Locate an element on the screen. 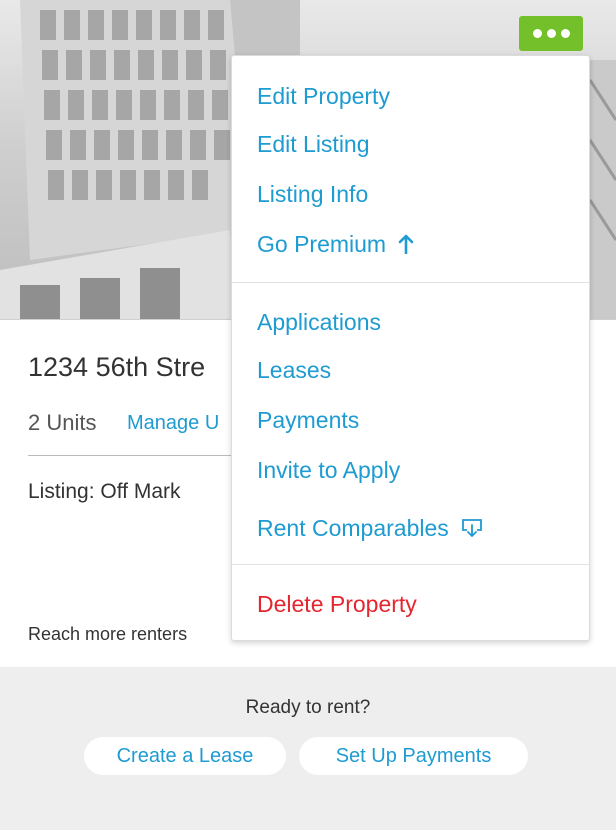 This screenshot has width=616, height=830. more-options-button is located at coordinates (551, 33).